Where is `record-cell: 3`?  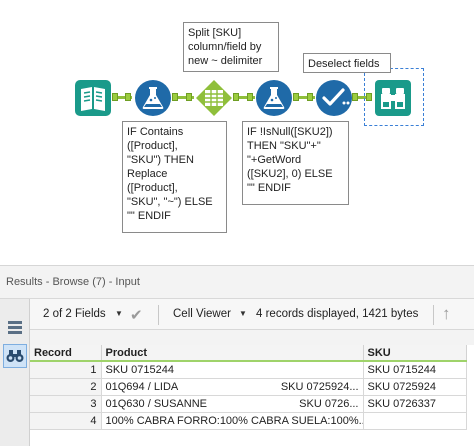 record-cell: 3 is located at coordinates (66, 404).